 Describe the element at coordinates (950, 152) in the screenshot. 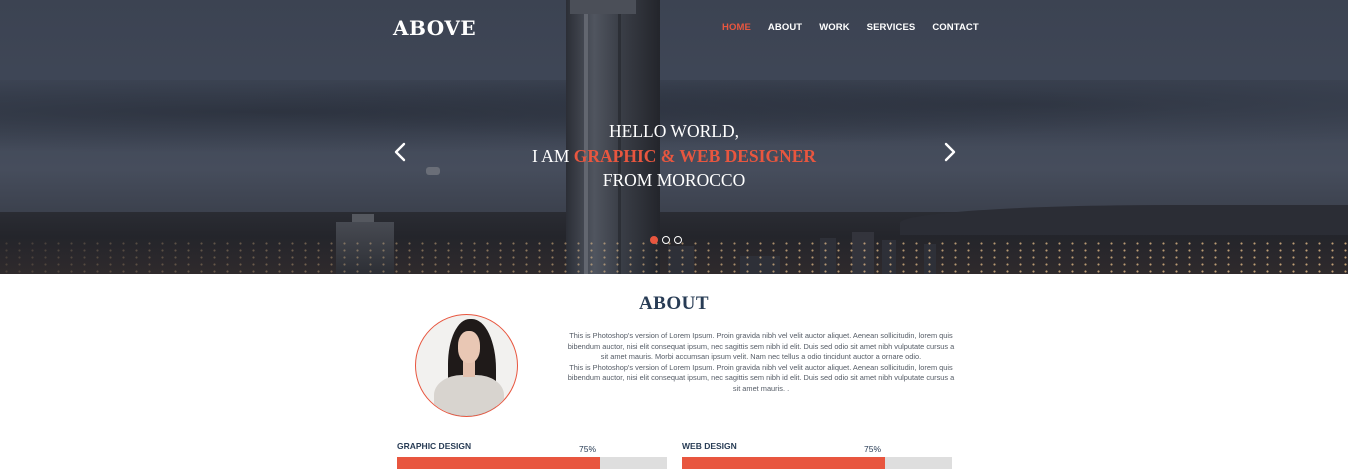

I see `chevron-right-icon` at that location.